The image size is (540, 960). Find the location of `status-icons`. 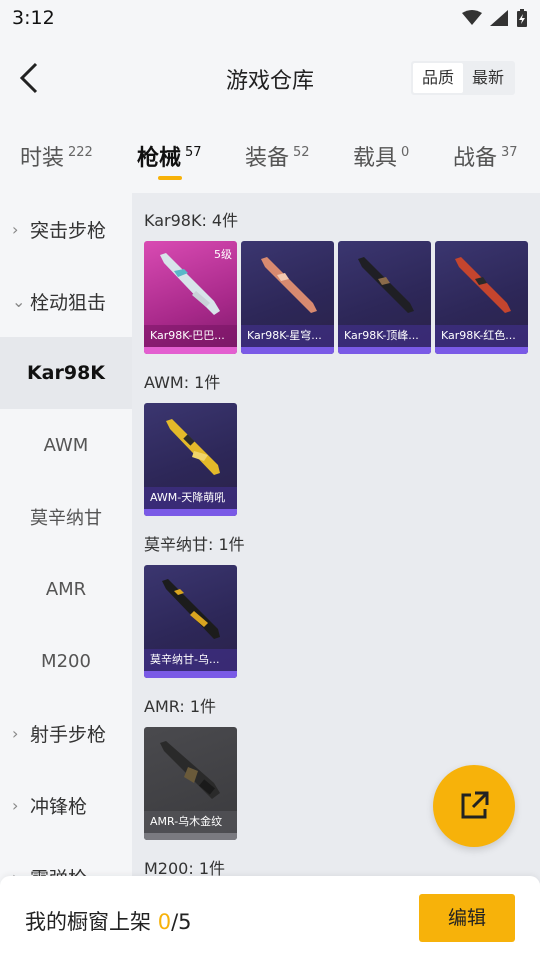

status-icons is located at coordinates (495, 18).